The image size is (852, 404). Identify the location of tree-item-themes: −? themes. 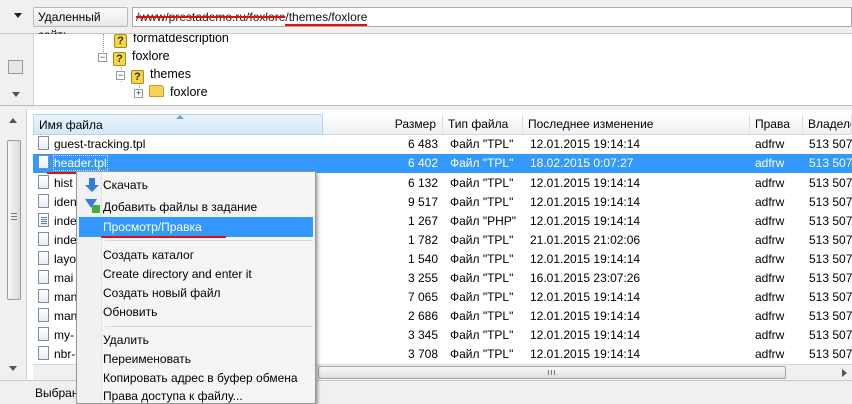
(153, 74).